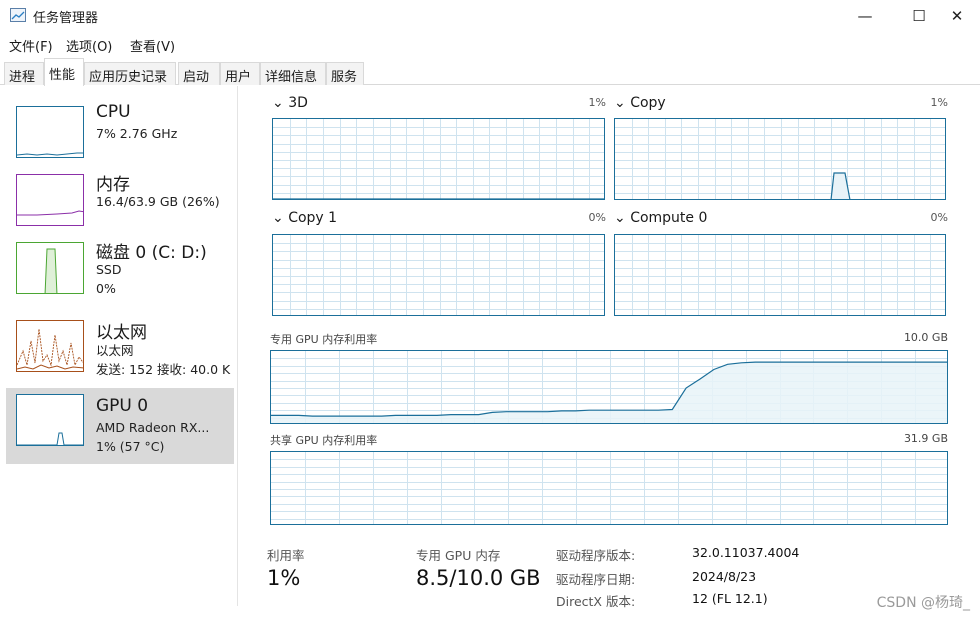  What do you see at coordinates (18, 15) in the screenshot?
I see `task-manager-icon` at bounding box center [18, 15].